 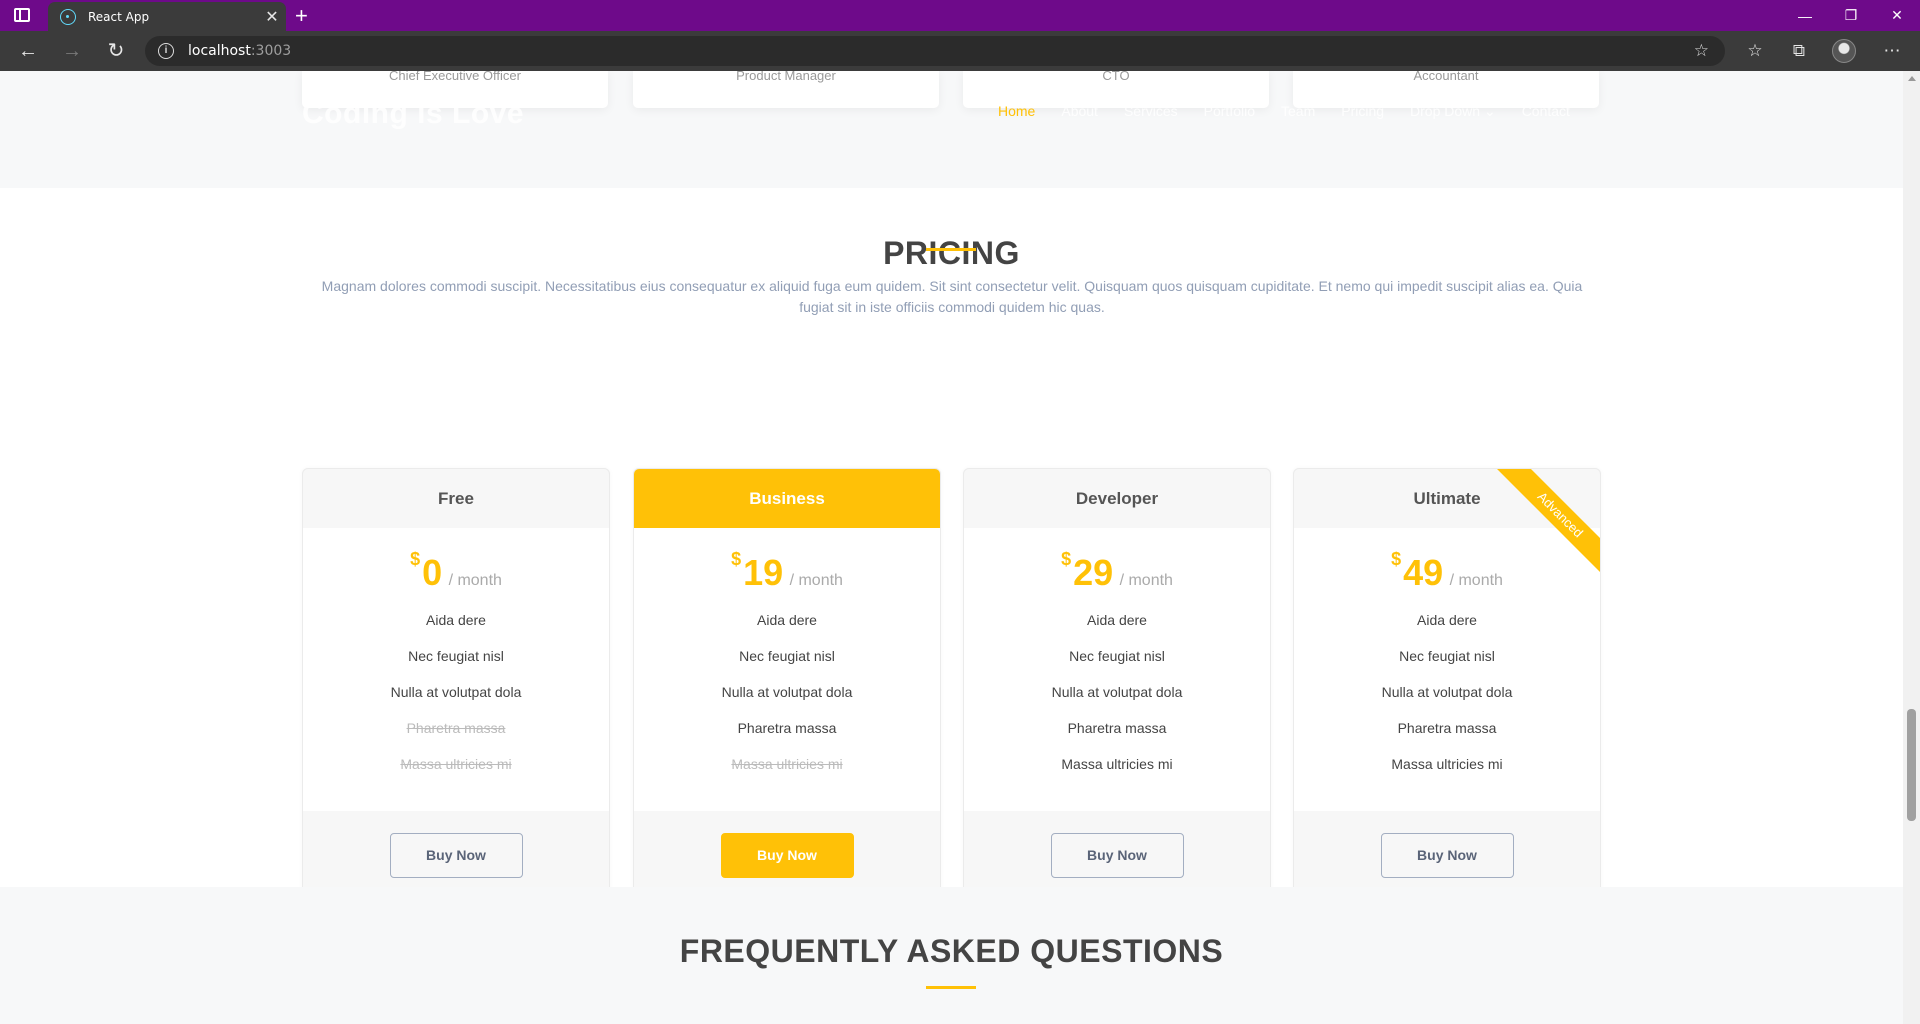 What do you see at coordinates (413, 114) in the screenshot?
I see `site-logo: Coding is Love` at bounding box center [413, 114].